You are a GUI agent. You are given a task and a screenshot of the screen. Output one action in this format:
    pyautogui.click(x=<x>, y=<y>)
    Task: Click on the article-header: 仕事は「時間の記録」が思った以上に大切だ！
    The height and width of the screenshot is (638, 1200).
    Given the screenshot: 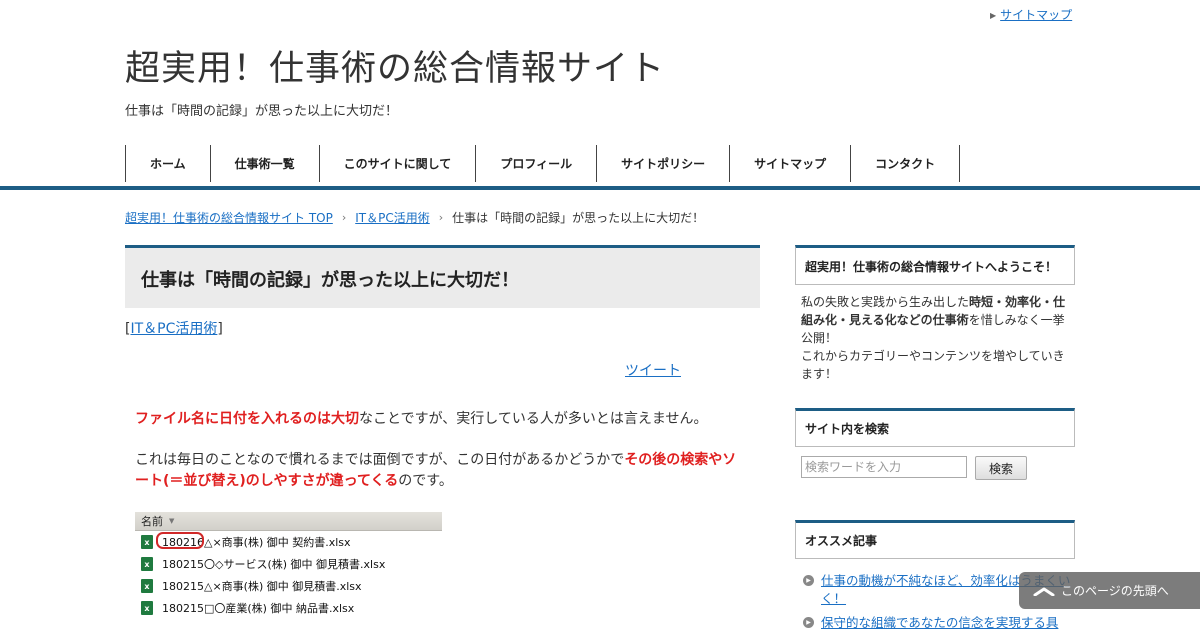 What is the action you would take?
    pyautogui.click(x=442, y=276)
    